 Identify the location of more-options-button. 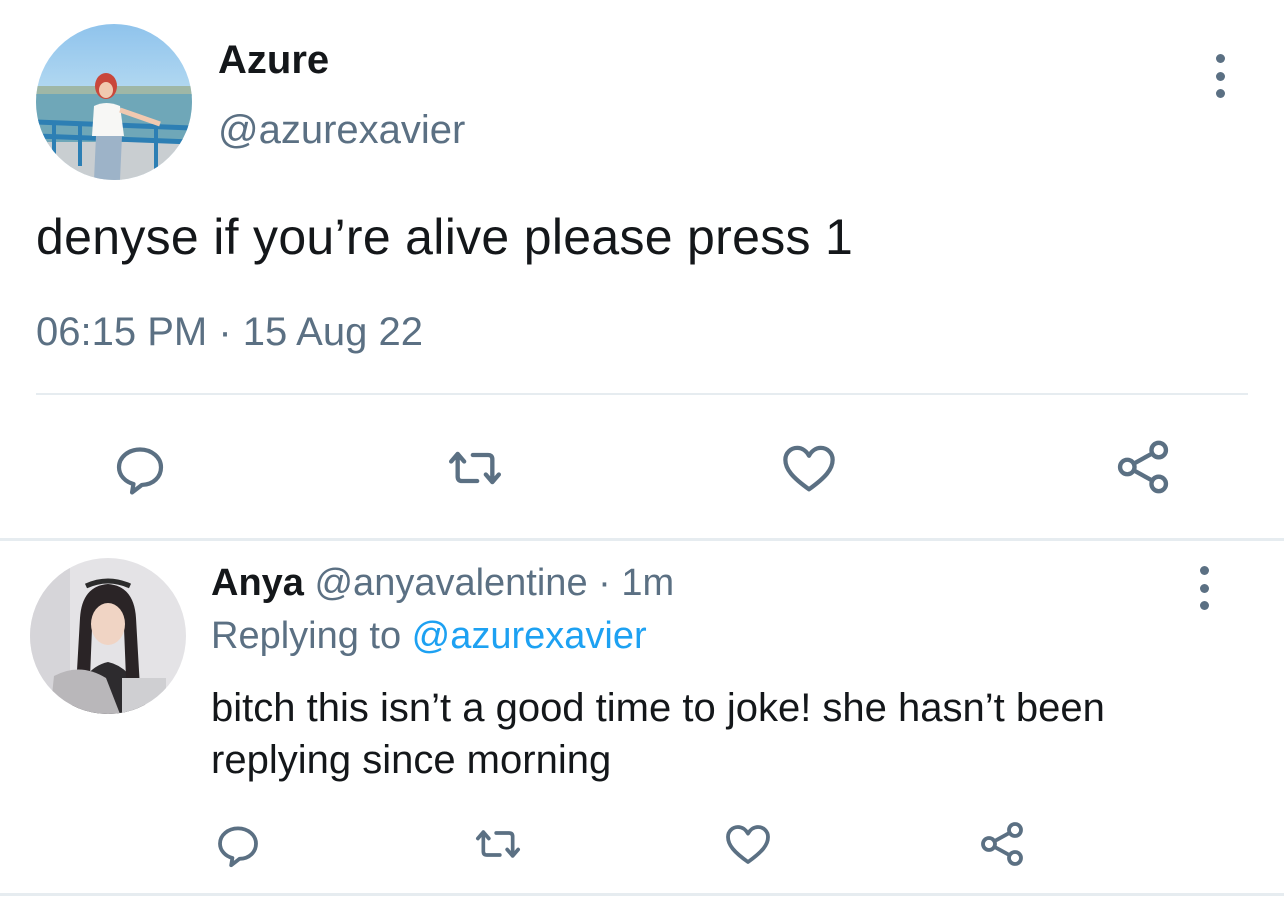
(1220, 76).